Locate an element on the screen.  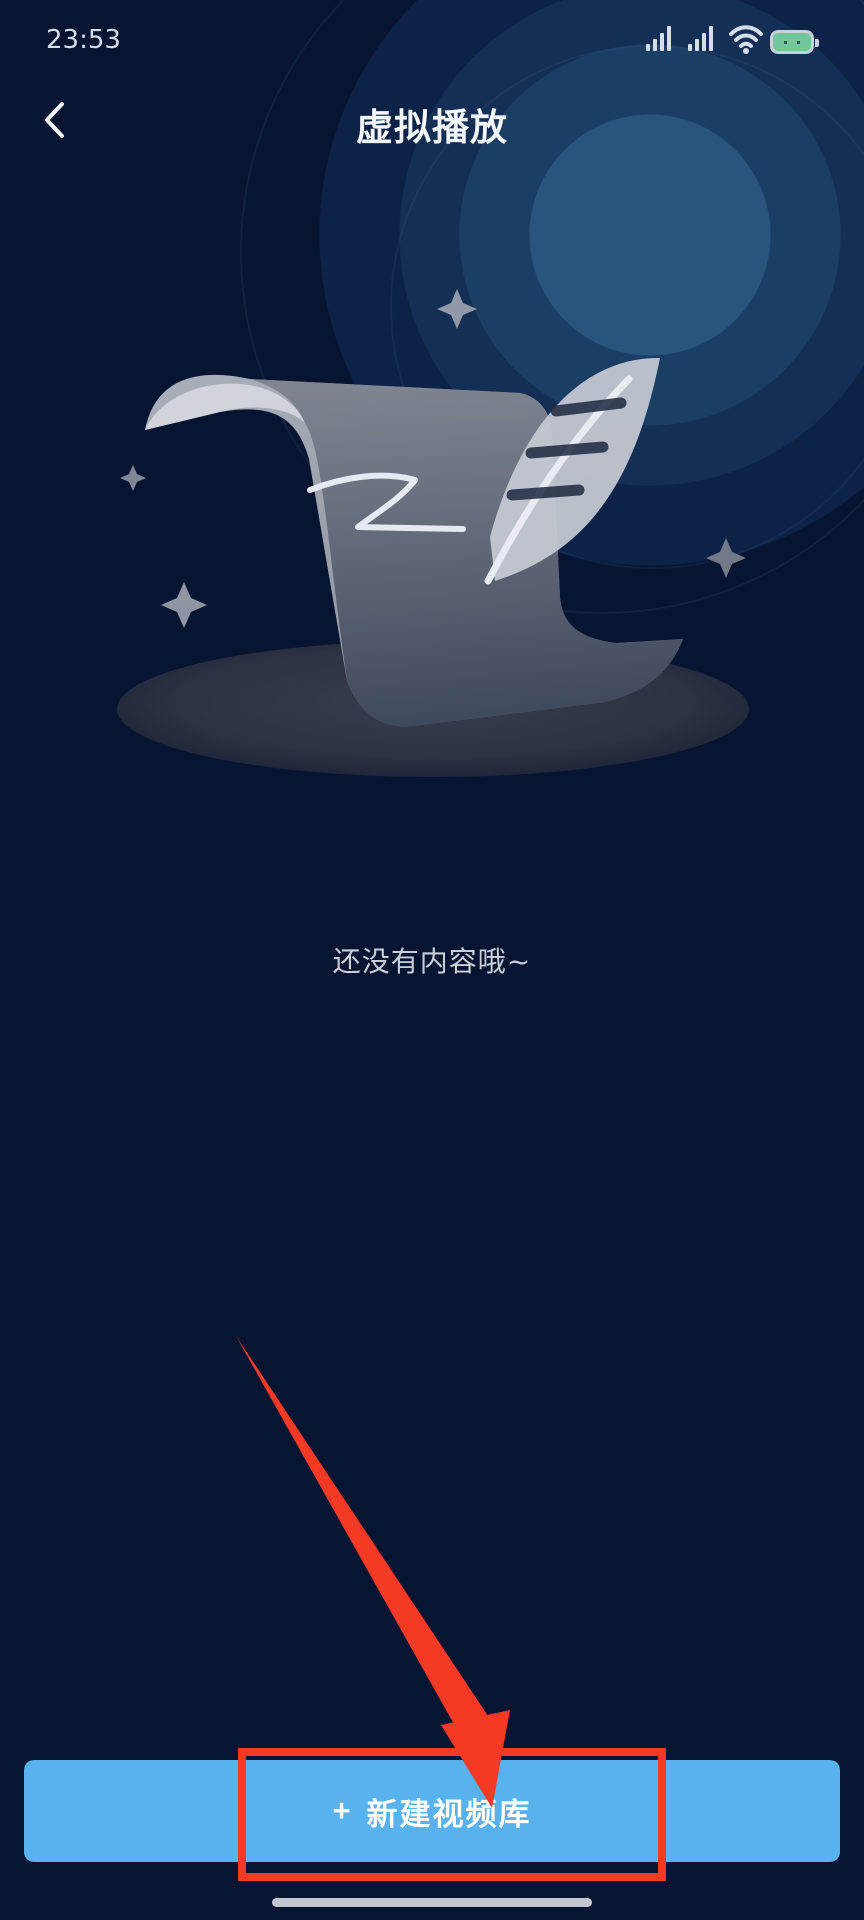
new-video-library-label: 新建视频库 is located at coordinates (449, 1814).